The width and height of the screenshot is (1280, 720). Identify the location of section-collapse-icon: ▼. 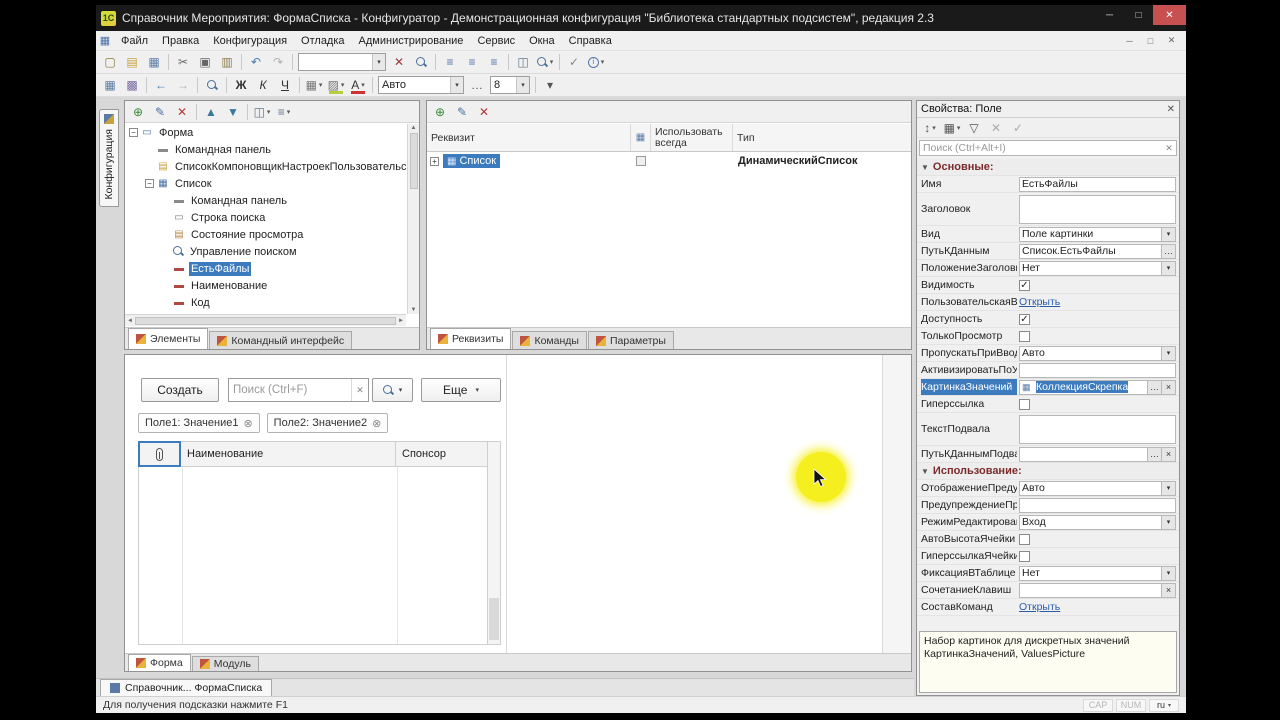
(925, 471).